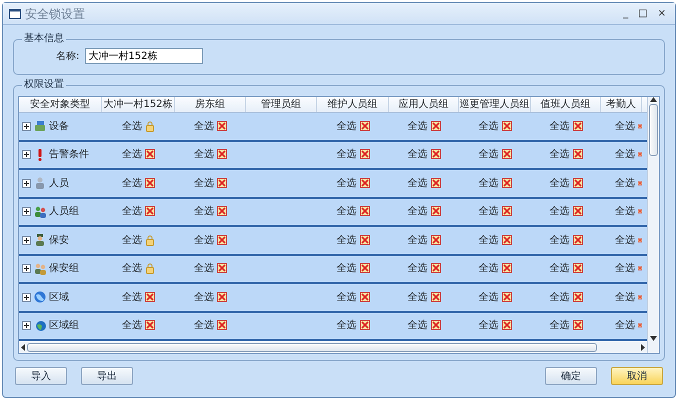  What do you see at coordinates (281, 104) in the screenshot?
I see `column-header: 管理员组` at bounding box center [281, 104].